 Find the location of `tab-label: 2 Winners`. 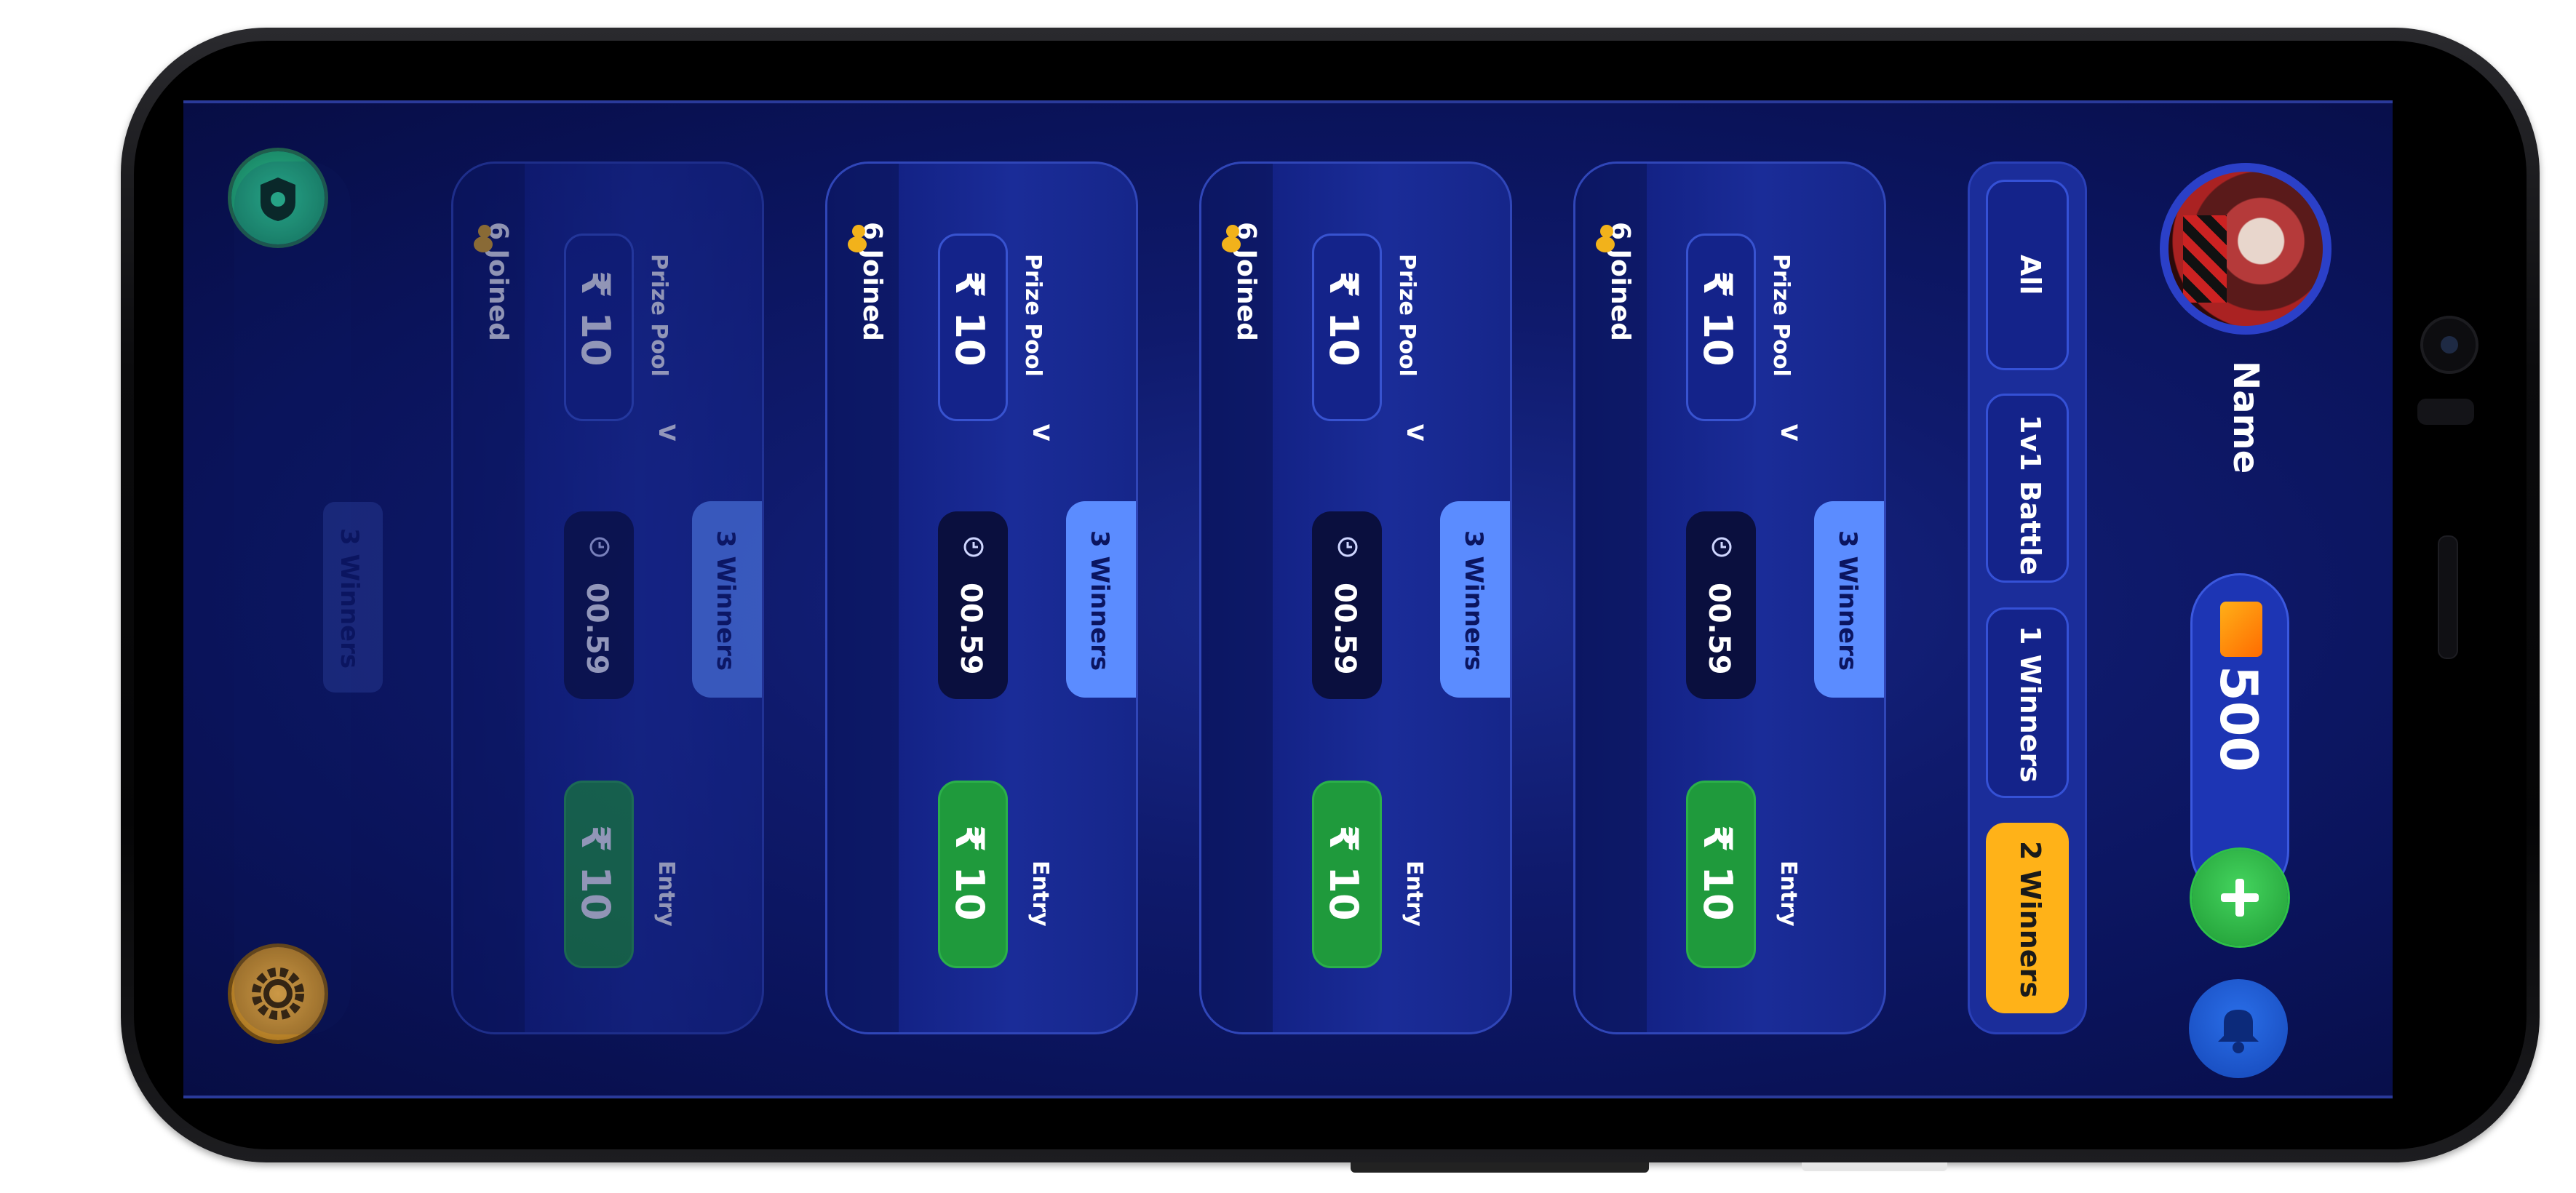

tab-label: 2 Winners is located at coordinates (2030, 920).